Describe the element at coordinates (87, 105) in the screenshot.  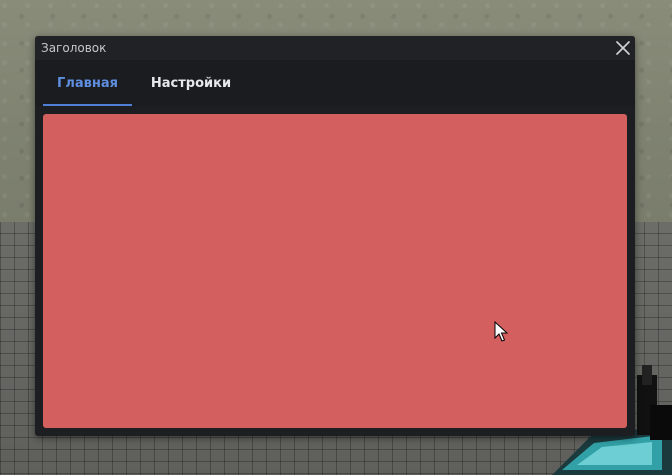
I see `active-tab-underline` at that location.